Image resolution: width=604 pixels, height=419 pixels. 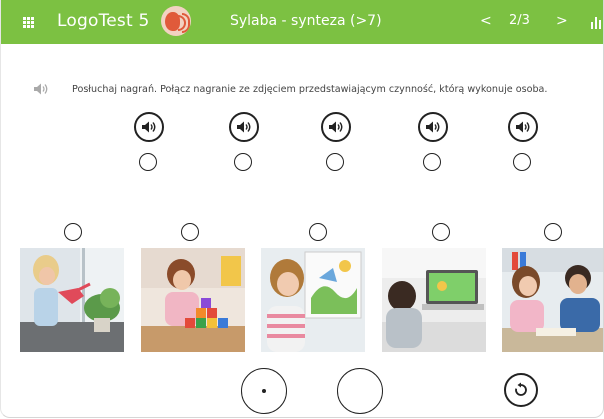 What do you see at coordinates (41, 89) in the screenshot?
I see `instruction-speaker-icon` at bounding box center [41, 89].